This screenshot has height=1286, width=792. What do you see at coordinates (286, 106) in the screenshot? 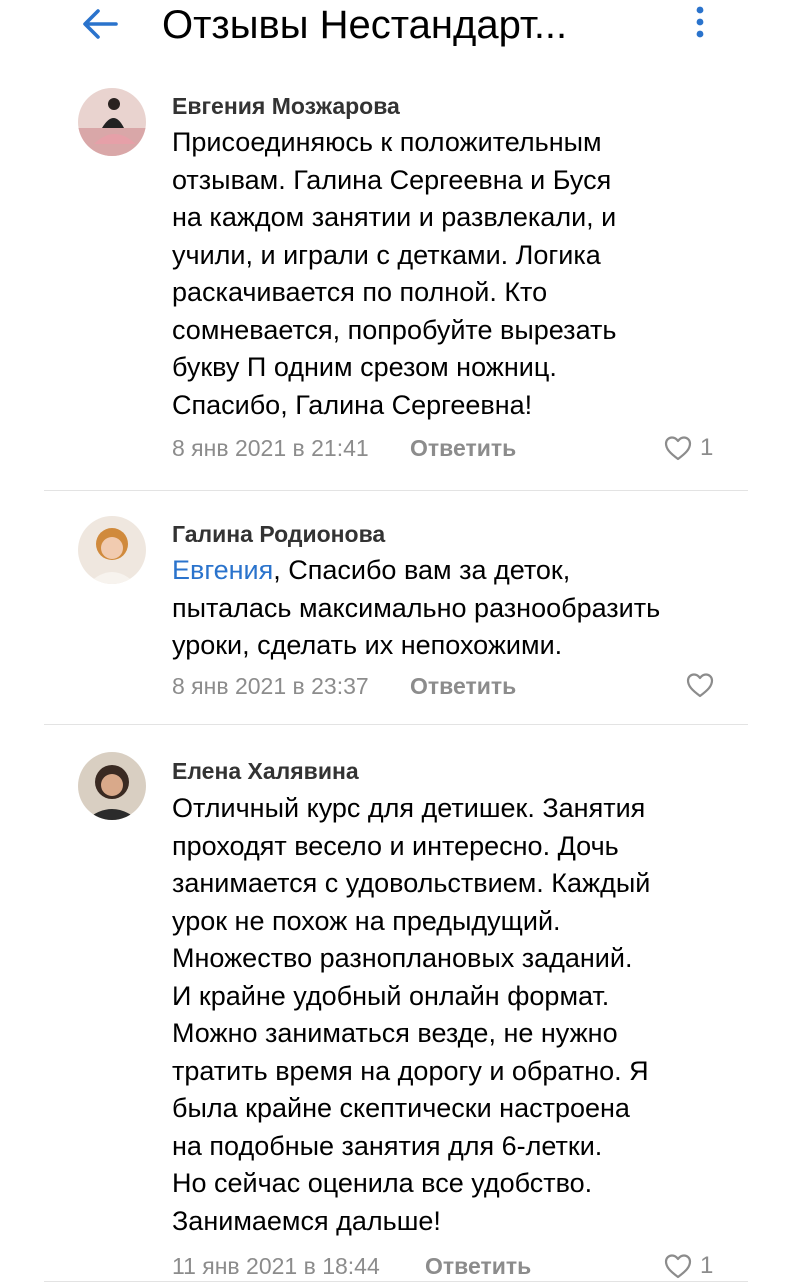
I see `comment-author: Евгения Мозжарова` at bounding box center [286, 106].